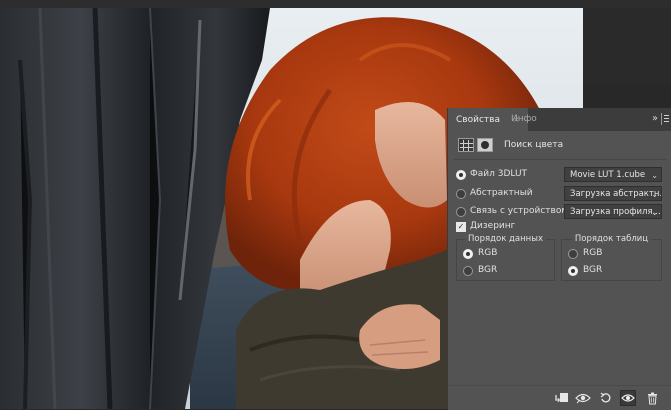 The width and height of the screenshot is (671, 410). I want to click on workspace-gap, so click(627, 46).